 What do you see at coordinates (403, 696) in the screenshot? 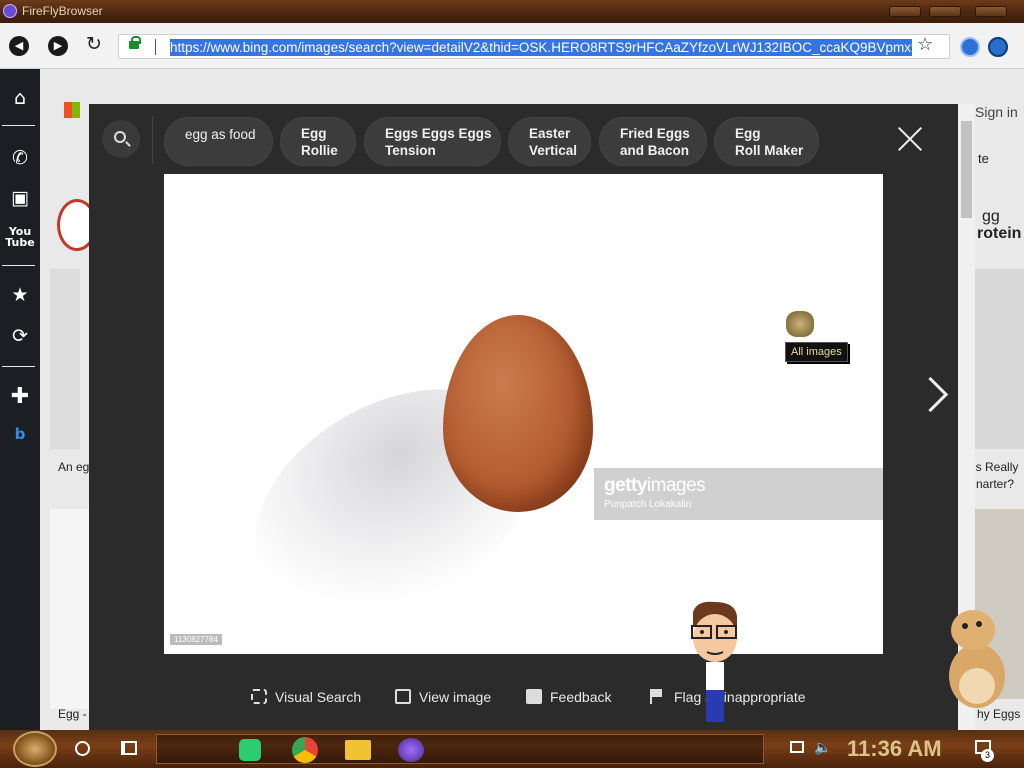
I see `view-image-icon` at bounding box center [403, 696].